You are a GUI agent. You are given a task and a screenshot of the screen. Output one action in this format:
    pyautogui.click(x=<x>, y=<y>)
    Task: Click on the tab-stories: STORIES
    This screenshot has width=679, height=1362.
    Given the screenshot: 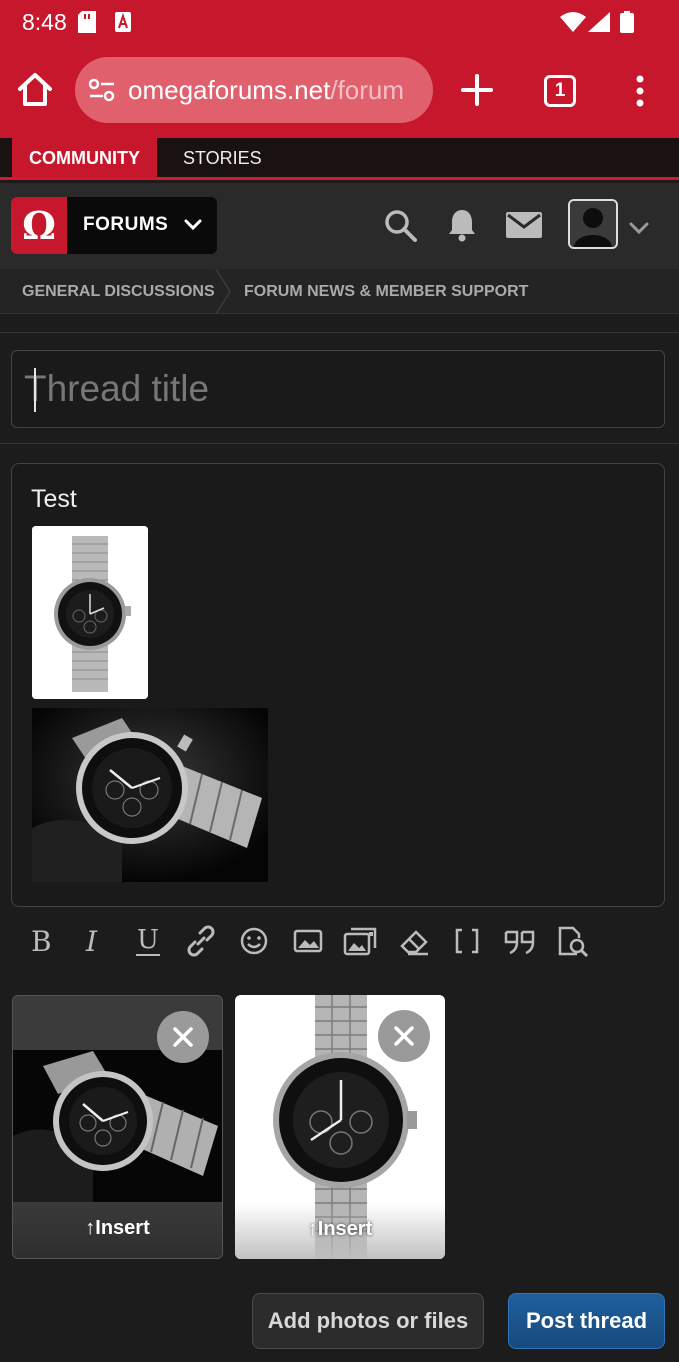 What is the action you would take?
    pyautogui.click(x=222, y=157)
    